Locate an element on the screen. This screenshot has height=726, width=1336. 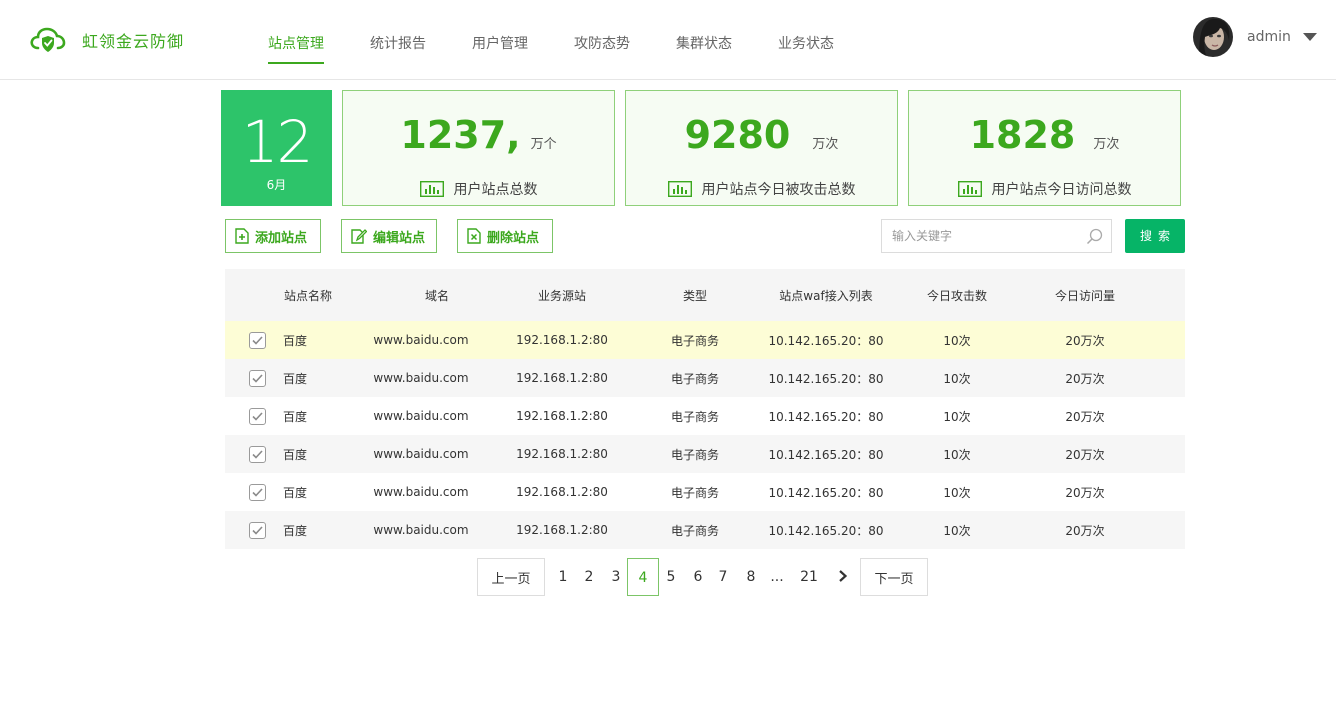
bar-chart-icon is located at coordinates (431, 189).